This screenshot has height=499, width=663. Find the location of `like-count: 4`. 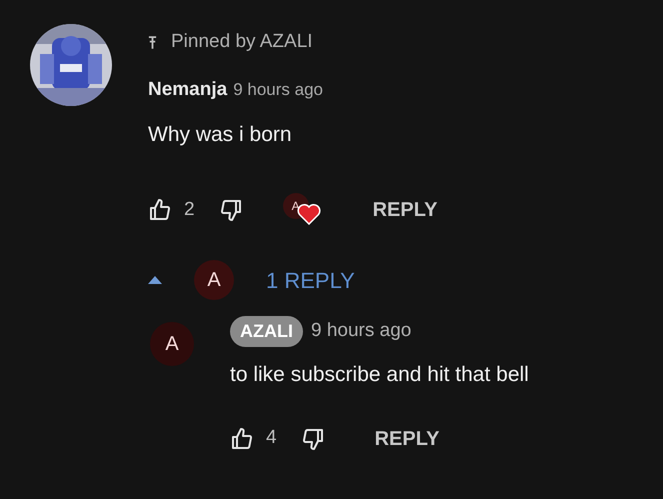

like-count: 4 is located at coordinates (271, 438).